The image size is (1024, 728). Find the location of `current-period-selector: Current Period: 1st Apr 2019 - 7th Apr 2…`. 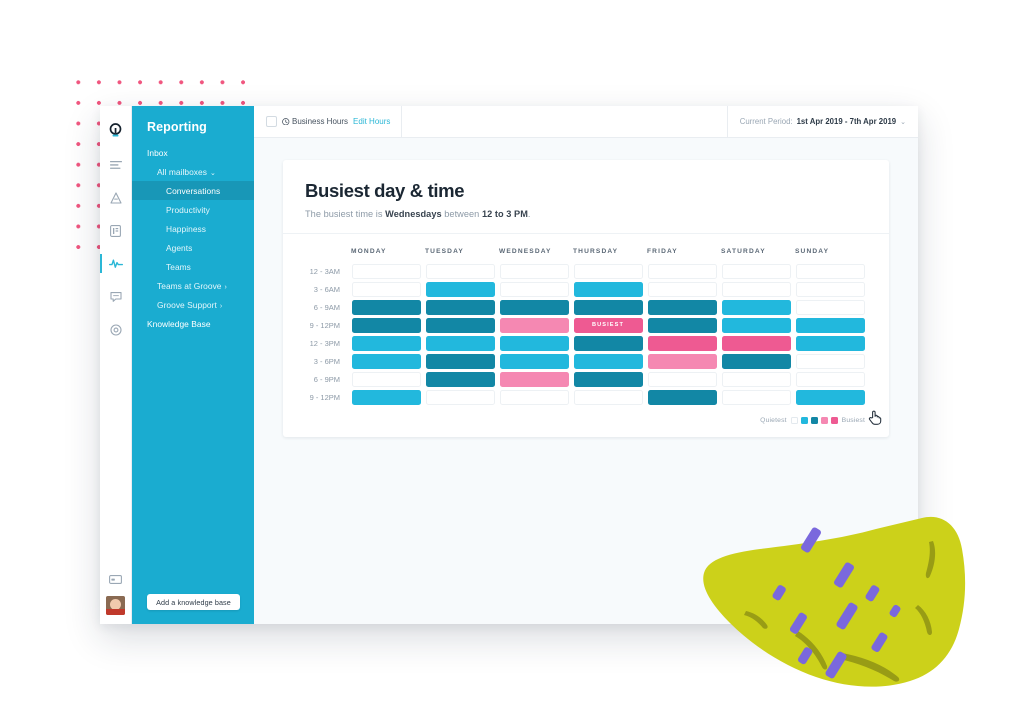

current-period-selector: Current Period: 1st Apr 2019 - 7th Apr 2… is located at coordinates (823, 121).